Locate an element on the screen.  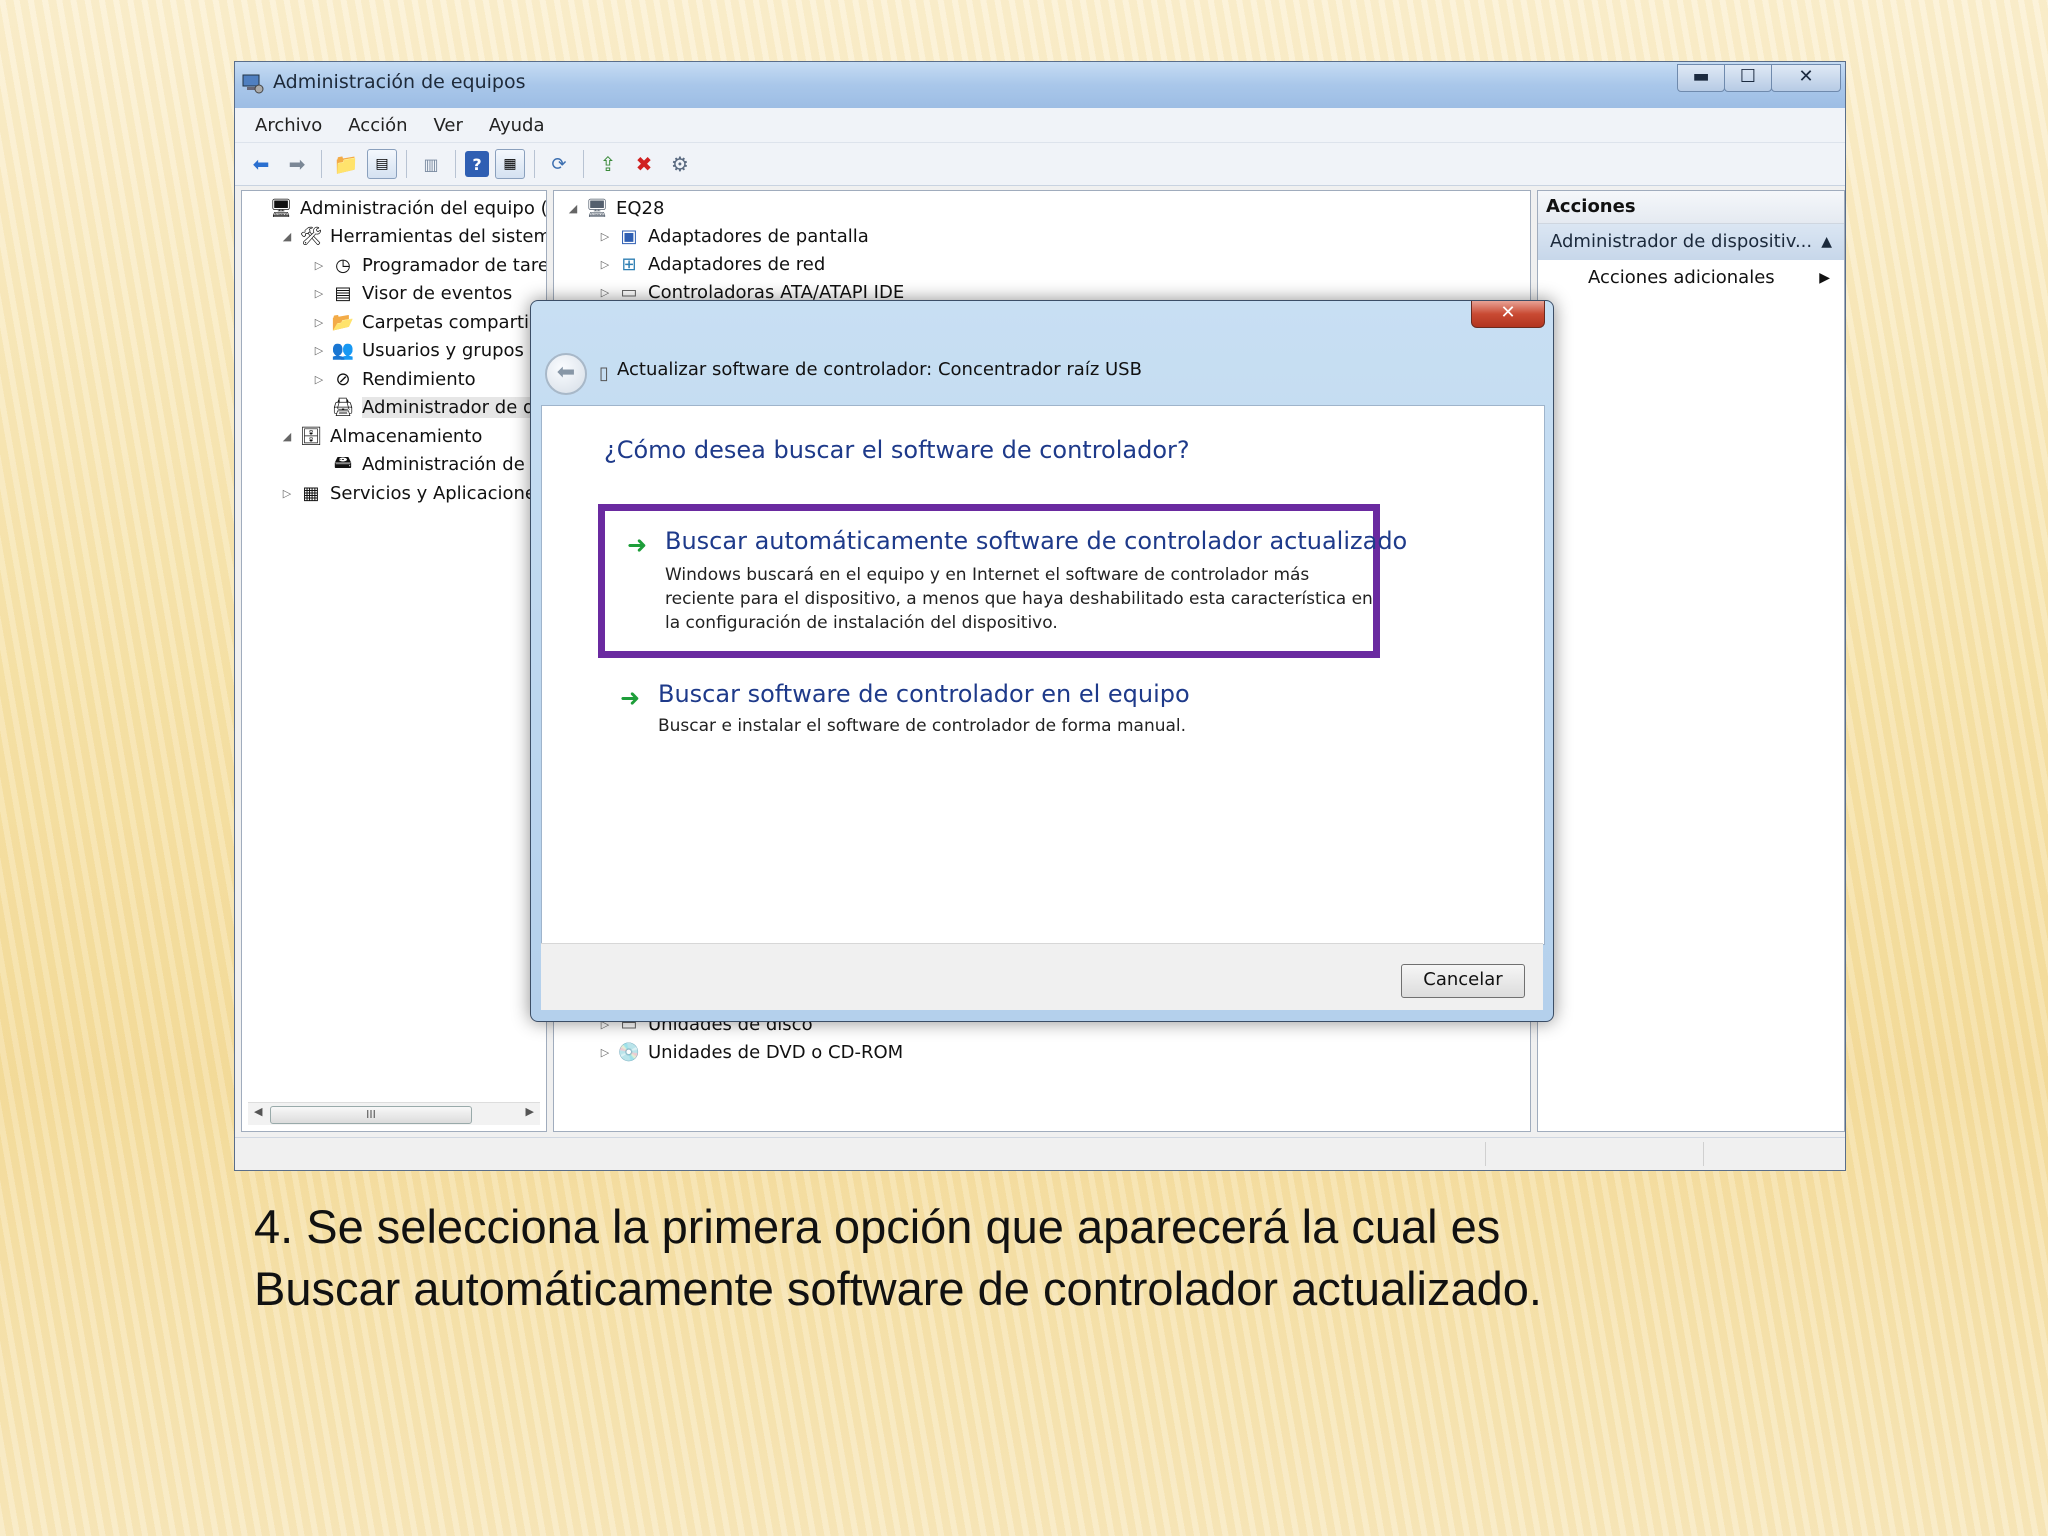
tree-item: ▷ ⊘ Rendimiento is located at coordinates (394, 379).